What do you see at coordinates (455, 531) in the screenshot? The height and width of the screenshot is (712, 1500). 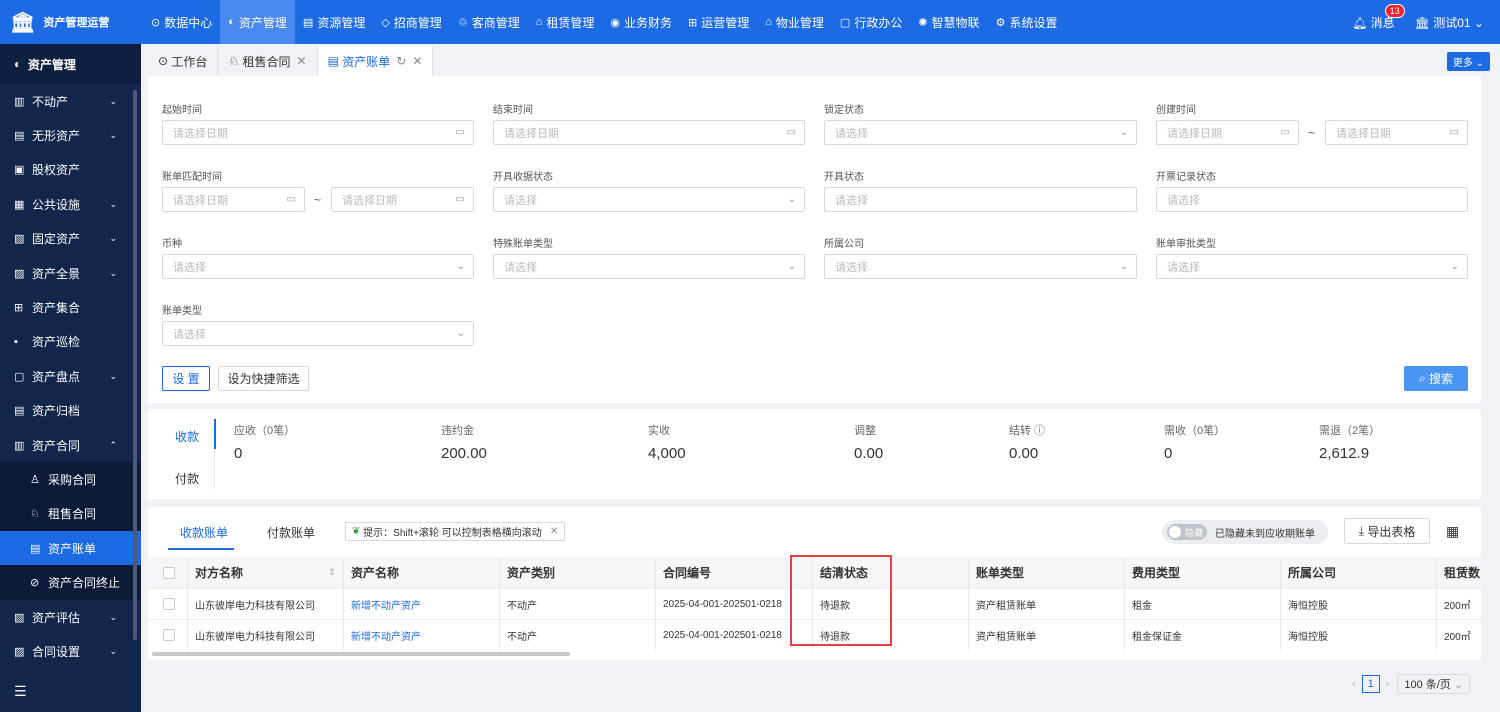 I see `scroll-tip: ❦ 提示：Shift+滚轮 可以控制表格横向滚动 ✕` at bounding box center [455, 531].